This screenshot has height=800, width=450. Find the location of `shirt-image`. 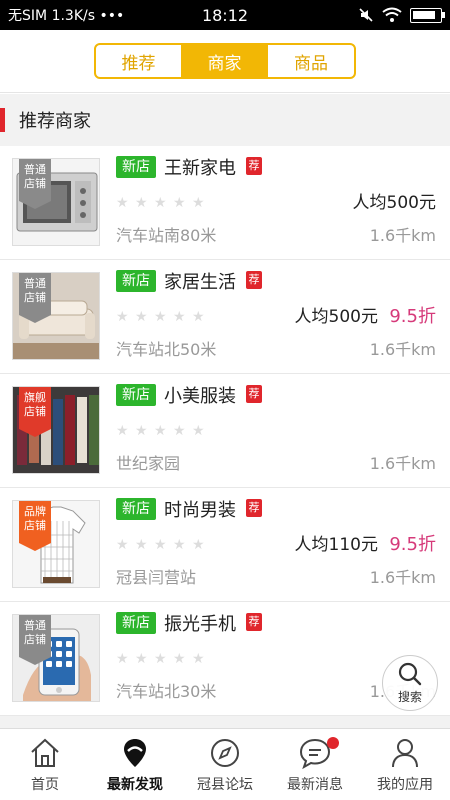

shirt-image is located at coordinates (56, 544).